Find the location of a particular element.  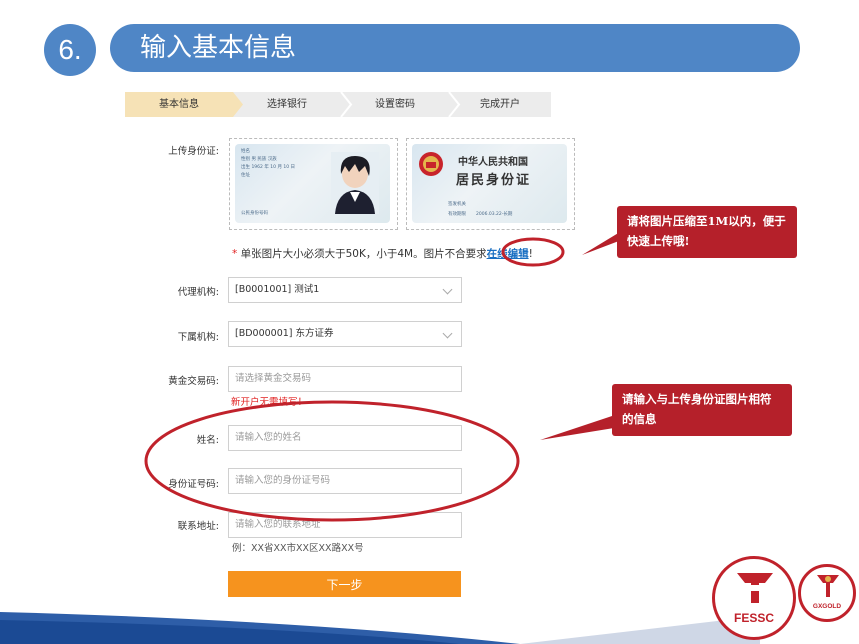

gxgold-logo: GXGOLD is located at coordinates (827, 593).